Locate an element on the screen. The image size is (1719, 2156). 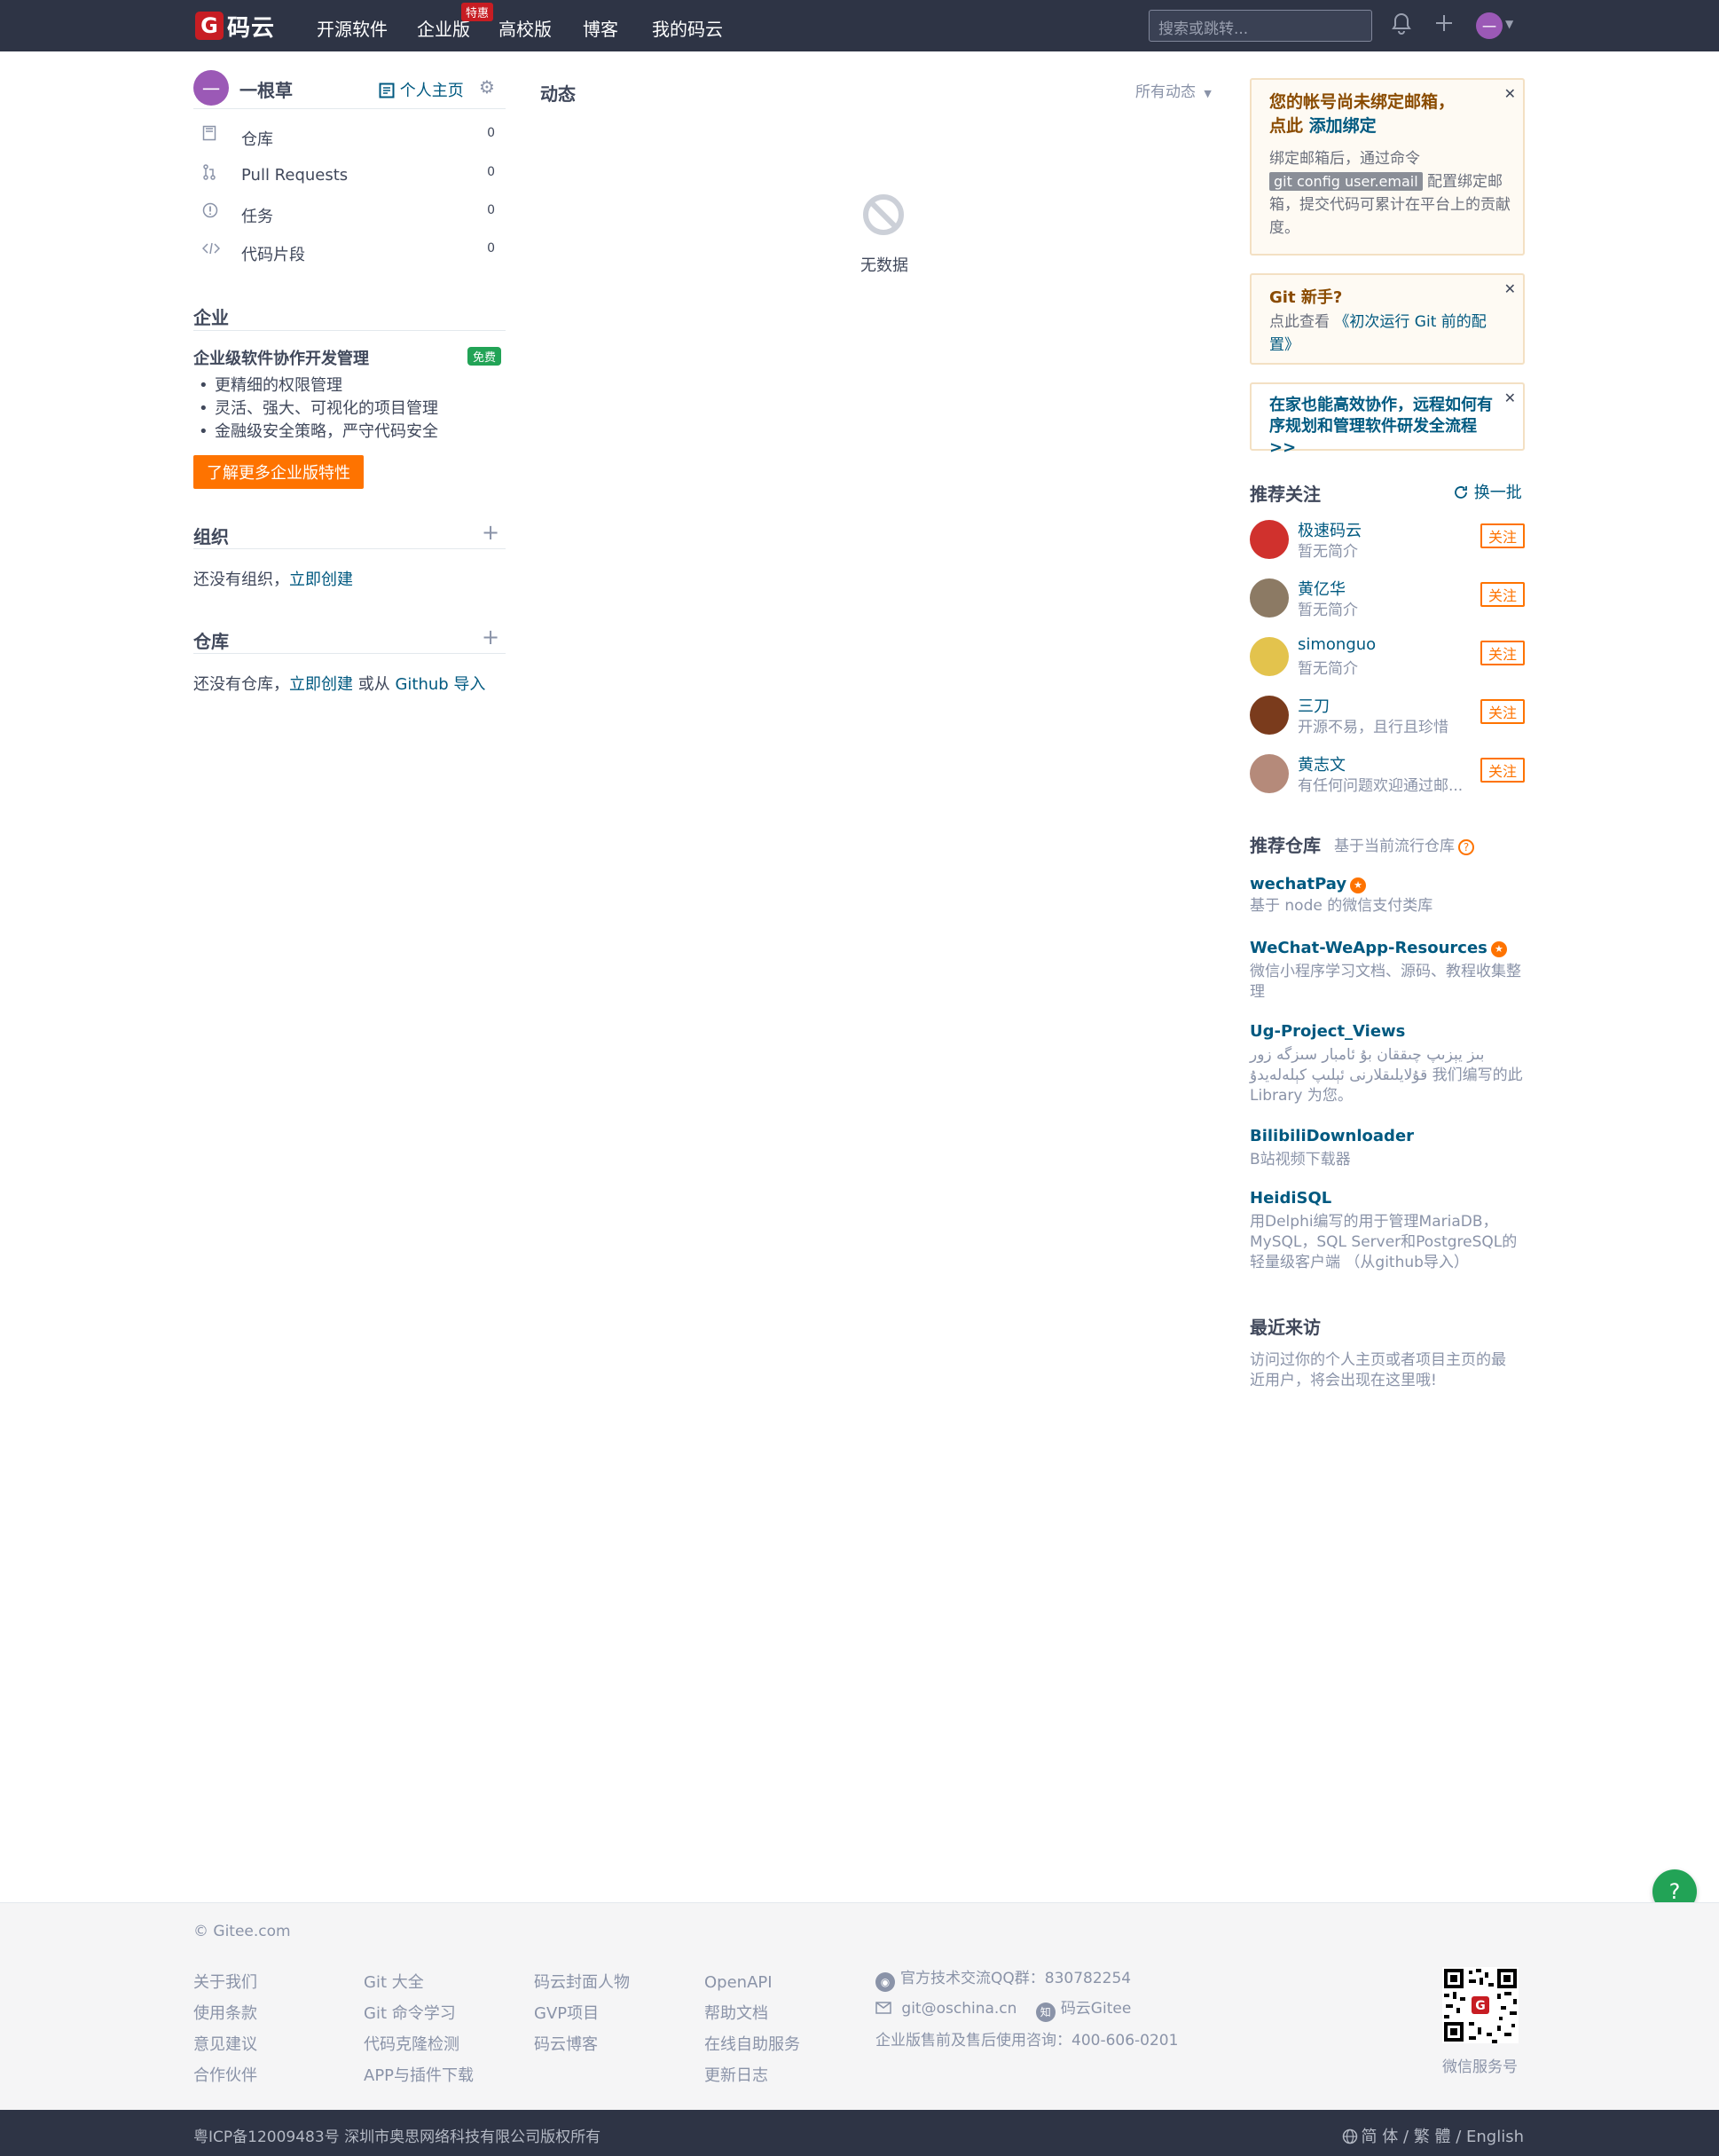
plus-icon is located at coordinates (1444, 25).